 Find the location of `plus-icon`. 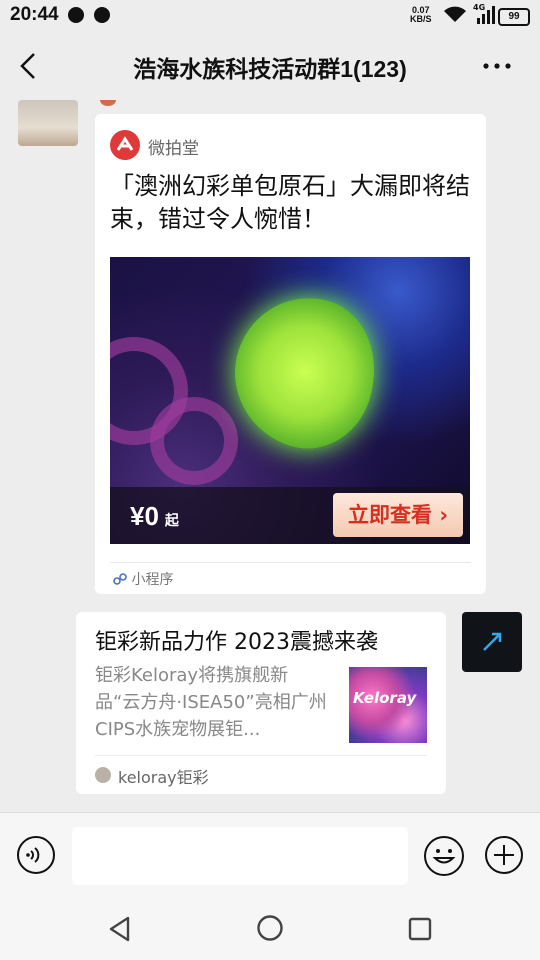

plus-icon is located at coordinates (504, 855).